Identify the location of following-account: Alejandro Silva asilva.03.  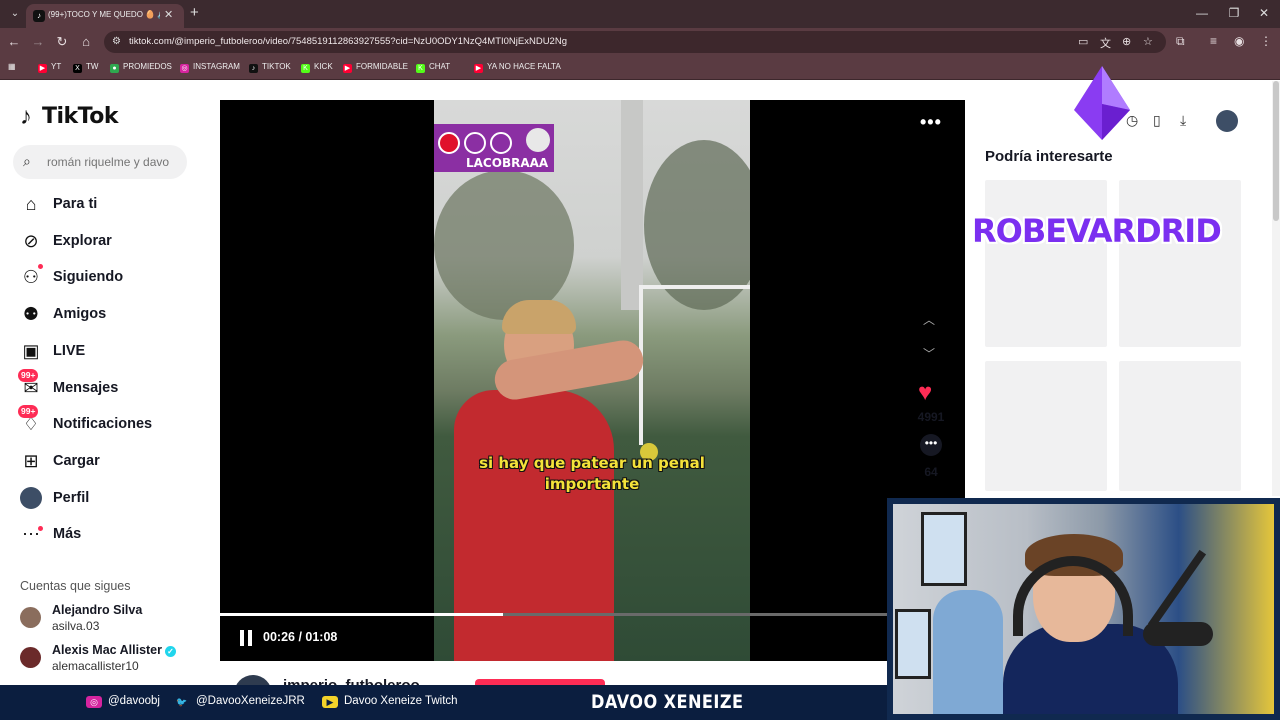
(110, 620).